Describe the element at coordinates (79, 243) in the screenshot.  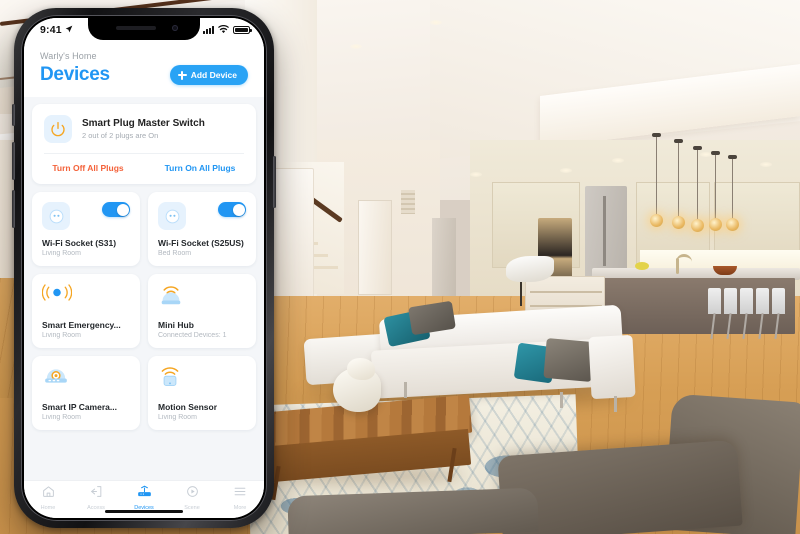
I see `device-name: Wi-Fi Socket (S31)` at that location.